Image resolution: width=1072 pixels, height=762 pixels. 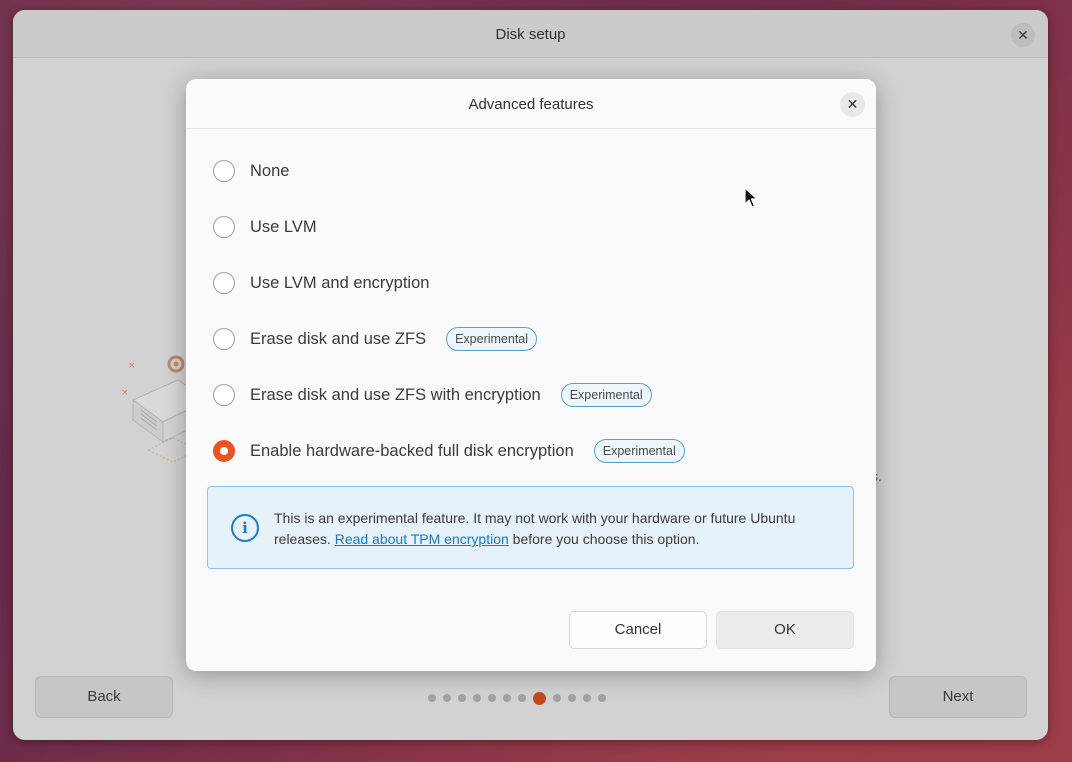 I want to click on option-label: Erase disk and use ZFS with encryption, so click(x=395, y=394).